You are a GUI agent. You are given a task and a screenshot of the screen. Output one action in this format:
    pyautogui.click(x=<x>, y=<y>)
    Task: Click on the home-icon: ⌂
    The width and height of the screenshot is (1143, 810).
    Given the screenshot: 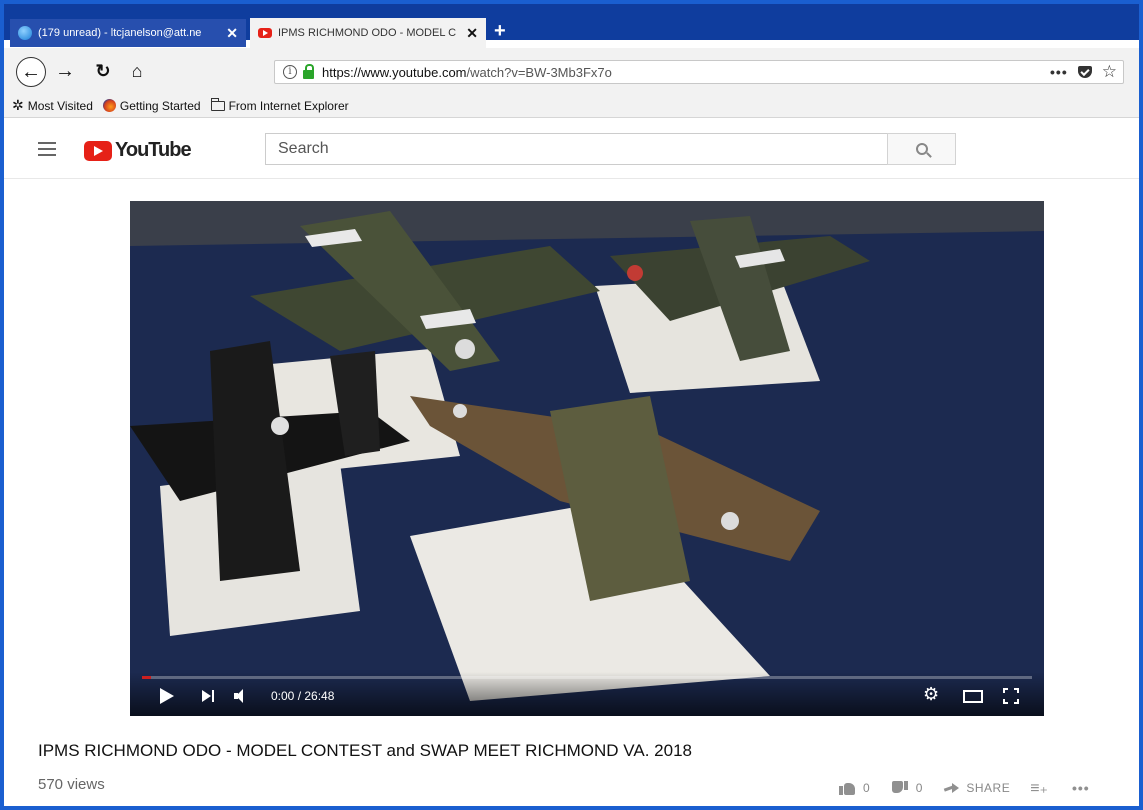 What is the action you would take?
    pyautogui.click(x=137, y=70)
    